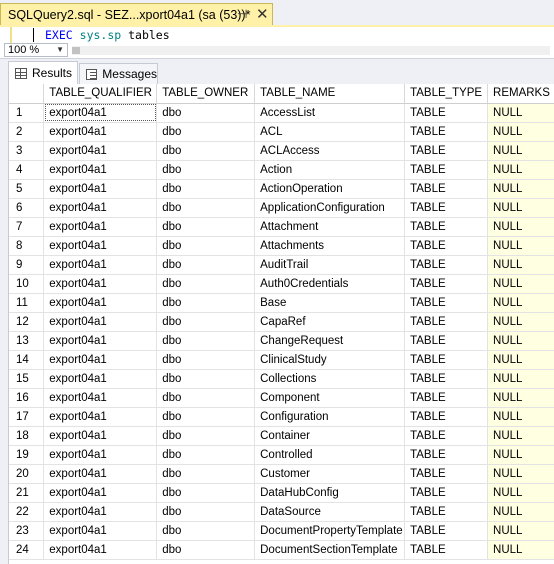 The image size is (554, 564). Describe the element at coordinates (27, 360) in the screenshot. I see `row-number: 14` at that location.